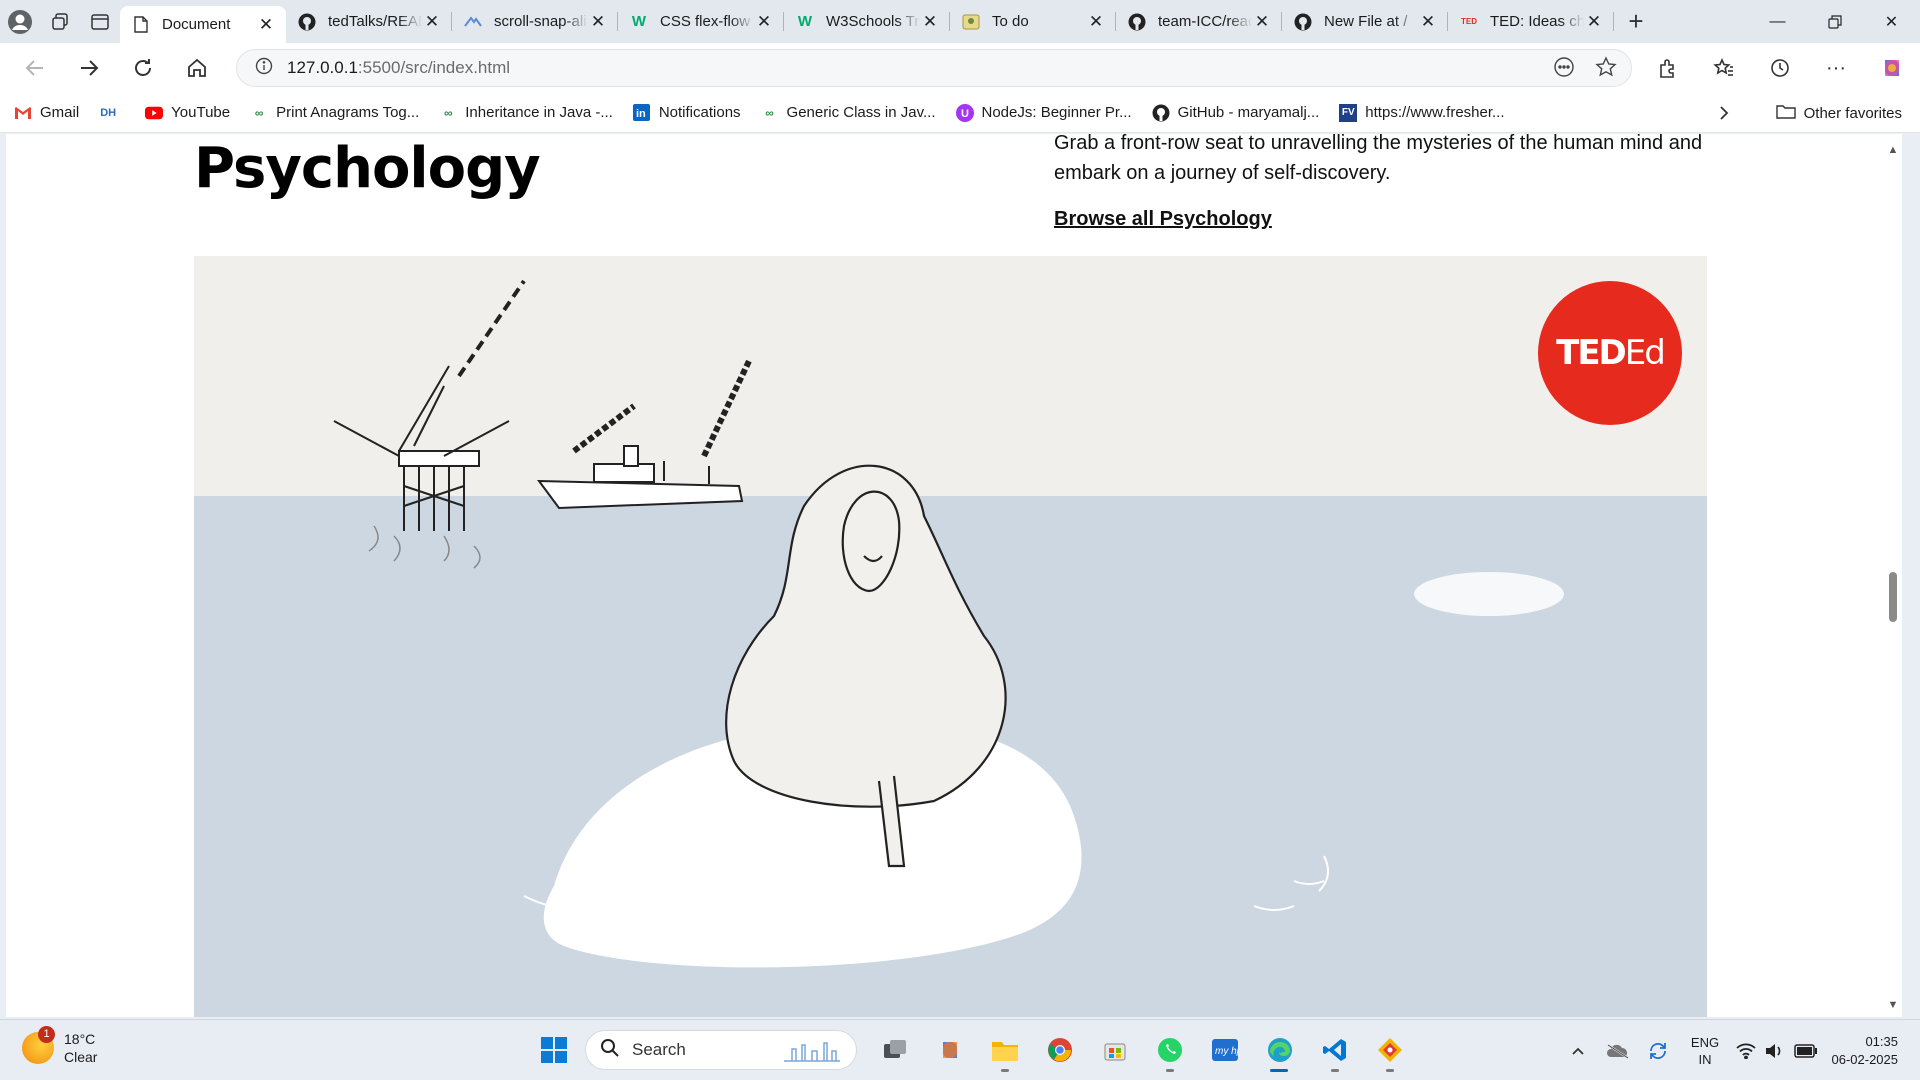 This screenshot has height=1080, width=1920. What do you see at coordinates (1163, 219) in the screenshot?
I see `browse-all-link: Browse all Psychology` at bounding box center [1163, 219].